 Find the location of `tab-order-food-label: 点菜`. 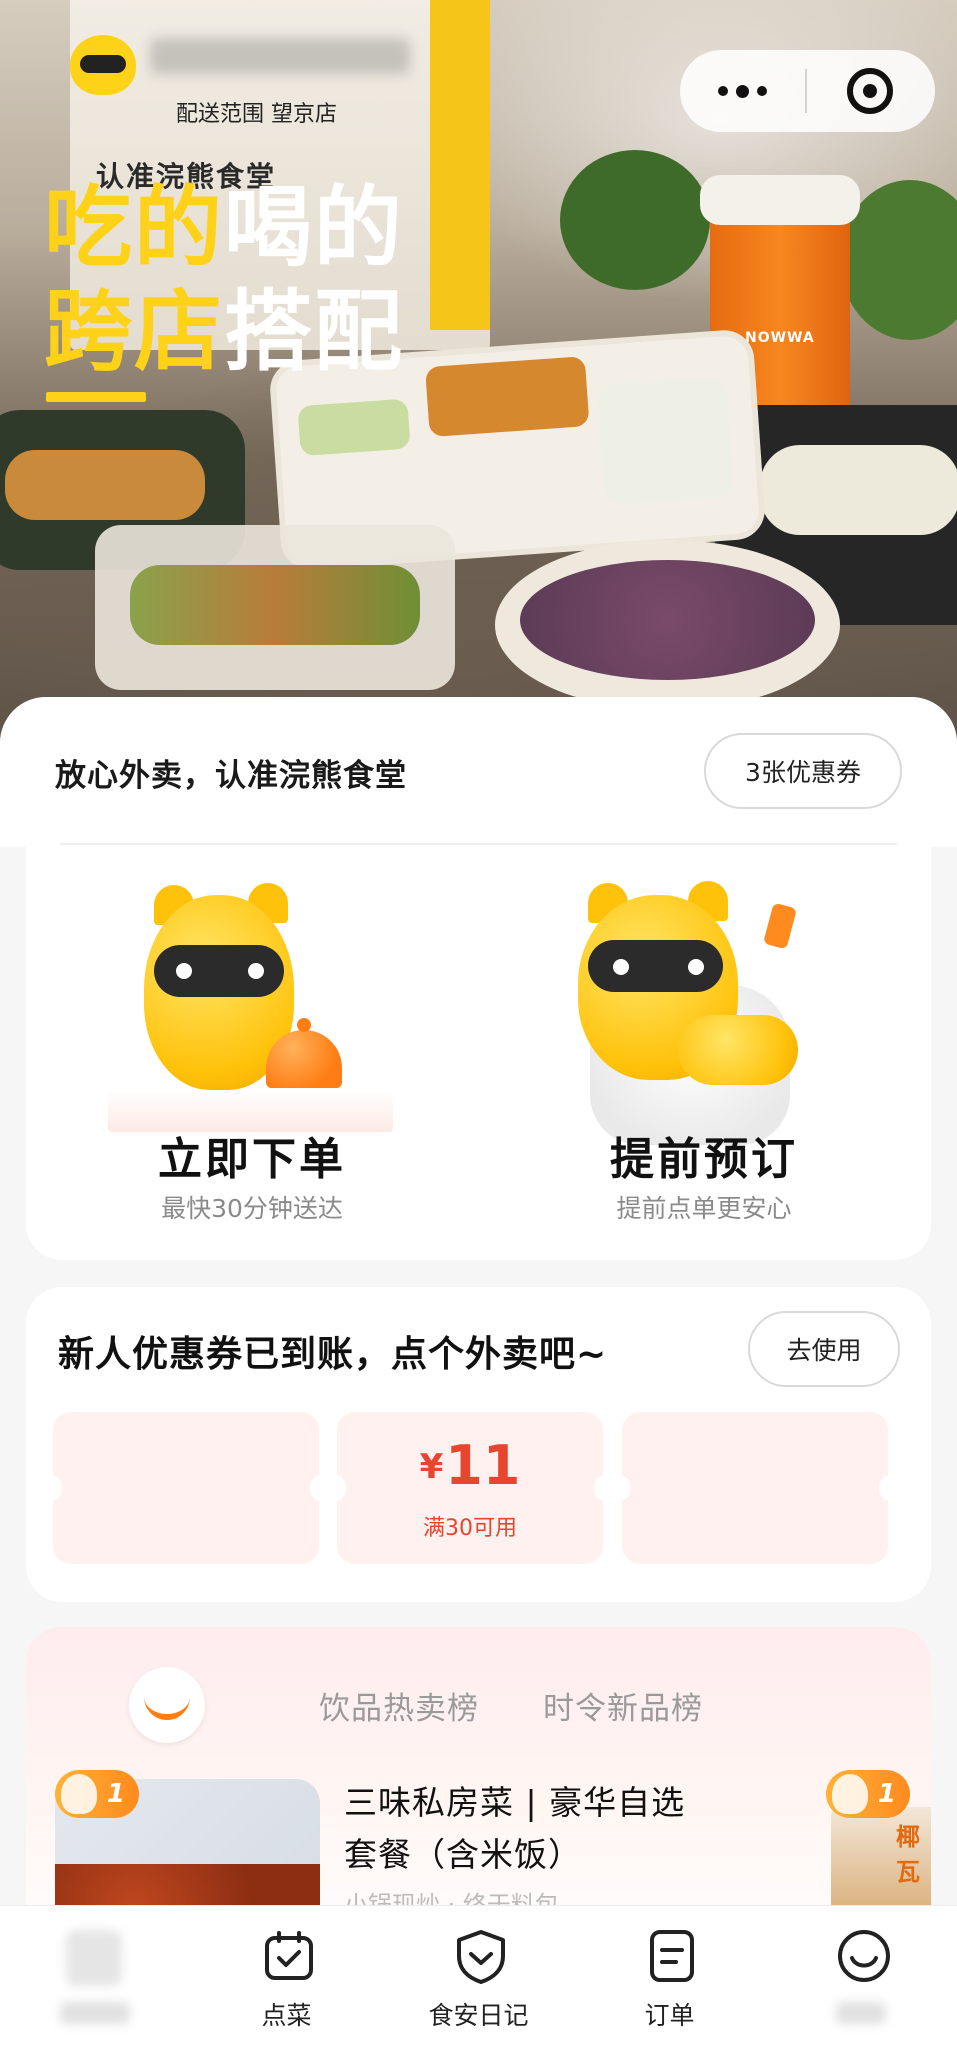

tab-order-food-label: 点菜 is located at coordinates (286, 2015).